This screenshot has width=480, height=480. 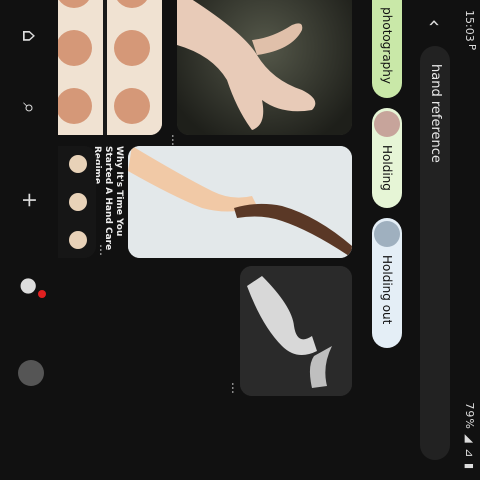 I want to click on search-input, so click(x=435, y=254).